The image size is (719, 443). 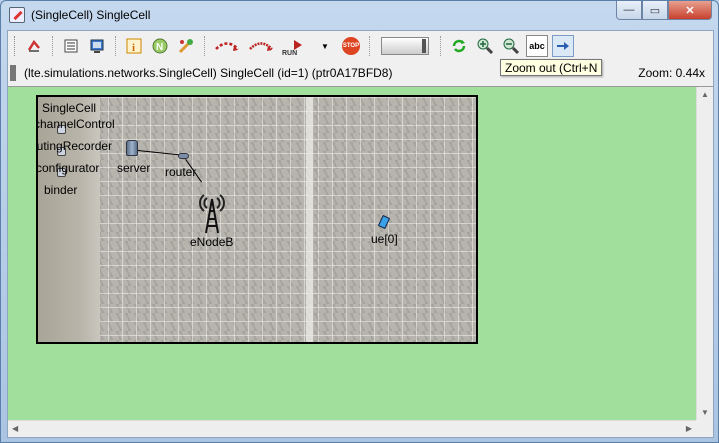 I want to click on fast-icon, so click(x=261, y=46).